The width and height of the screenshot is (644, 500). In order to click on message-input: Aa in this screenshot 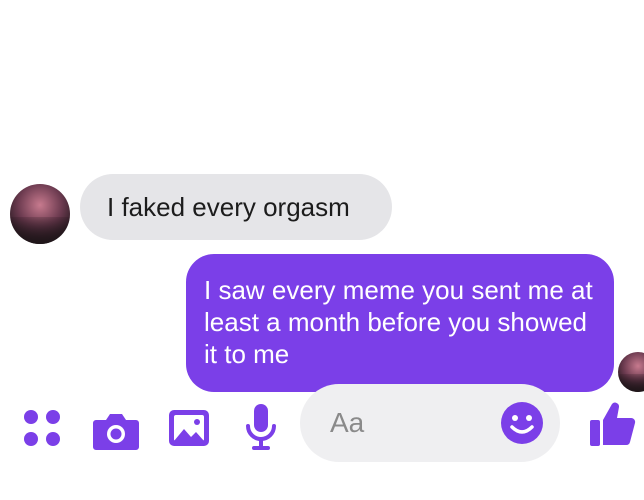, I will do `click(430, 423)`.